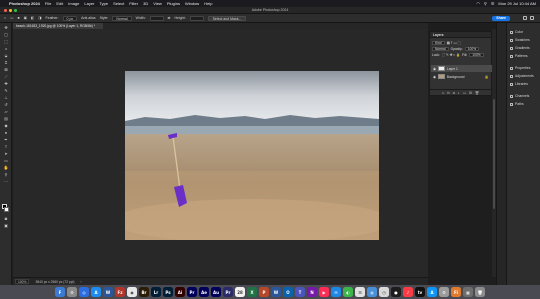 This screenshot has width=540, height=299. Describe the element at coordinates (59, 3) in the screenshot. I see `menu-edit: Edit` at that location.